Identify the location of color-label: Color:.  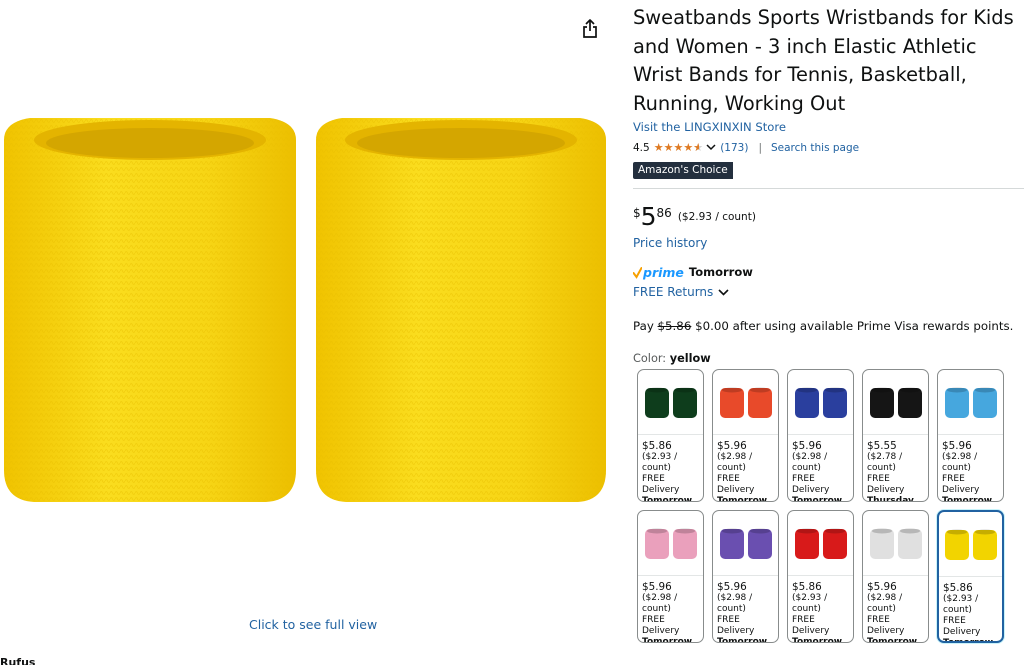
(650, 358).